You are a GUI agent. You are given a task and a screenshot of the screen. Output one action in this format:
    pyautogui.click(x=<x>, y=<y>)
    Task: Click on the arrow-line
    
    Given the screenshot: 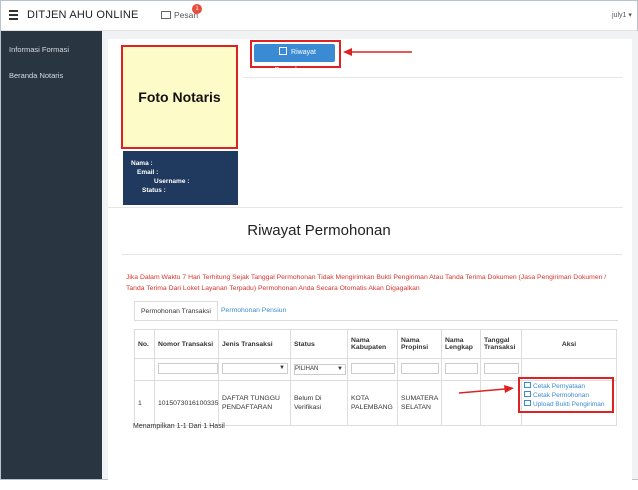 What is the action you would take?
    pyautogui.click(x=482, y=391)
    